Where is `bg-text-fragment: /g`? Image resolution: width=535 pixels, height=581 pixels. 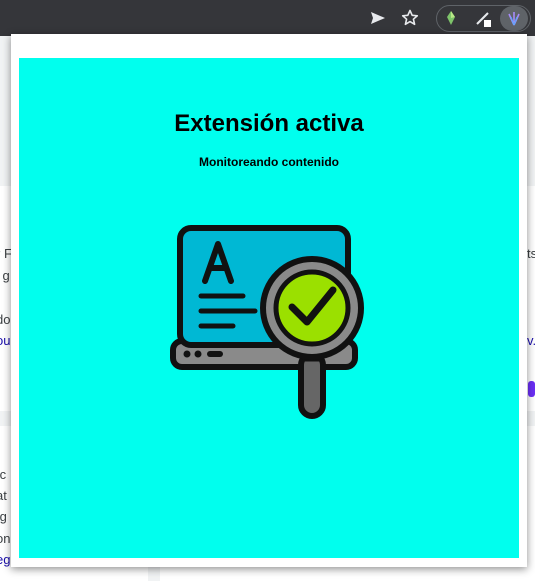 bg-text-fragment: /g is located at coordinates (3, 516).